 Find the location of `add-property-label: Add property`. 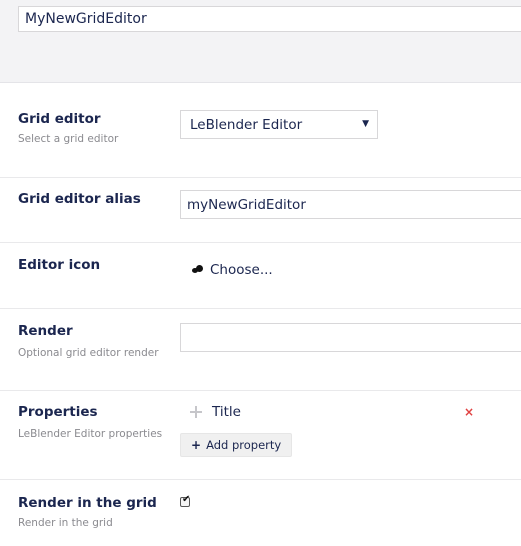

add-property-label: Add property is located at coordinates (244, 445).